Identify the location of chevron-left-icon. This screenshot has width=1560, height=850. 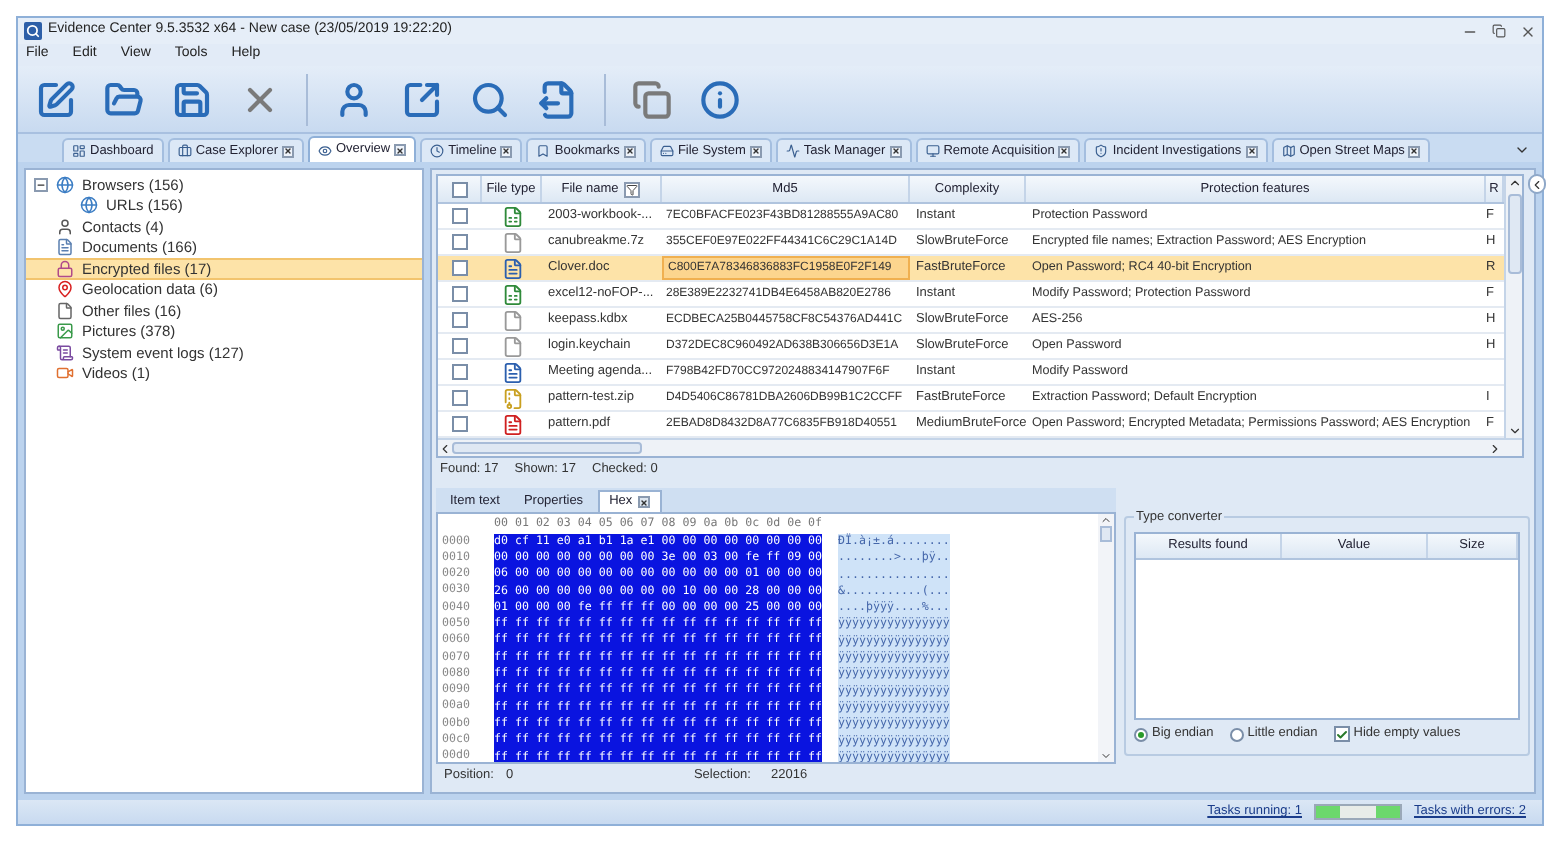
(1537, 184).